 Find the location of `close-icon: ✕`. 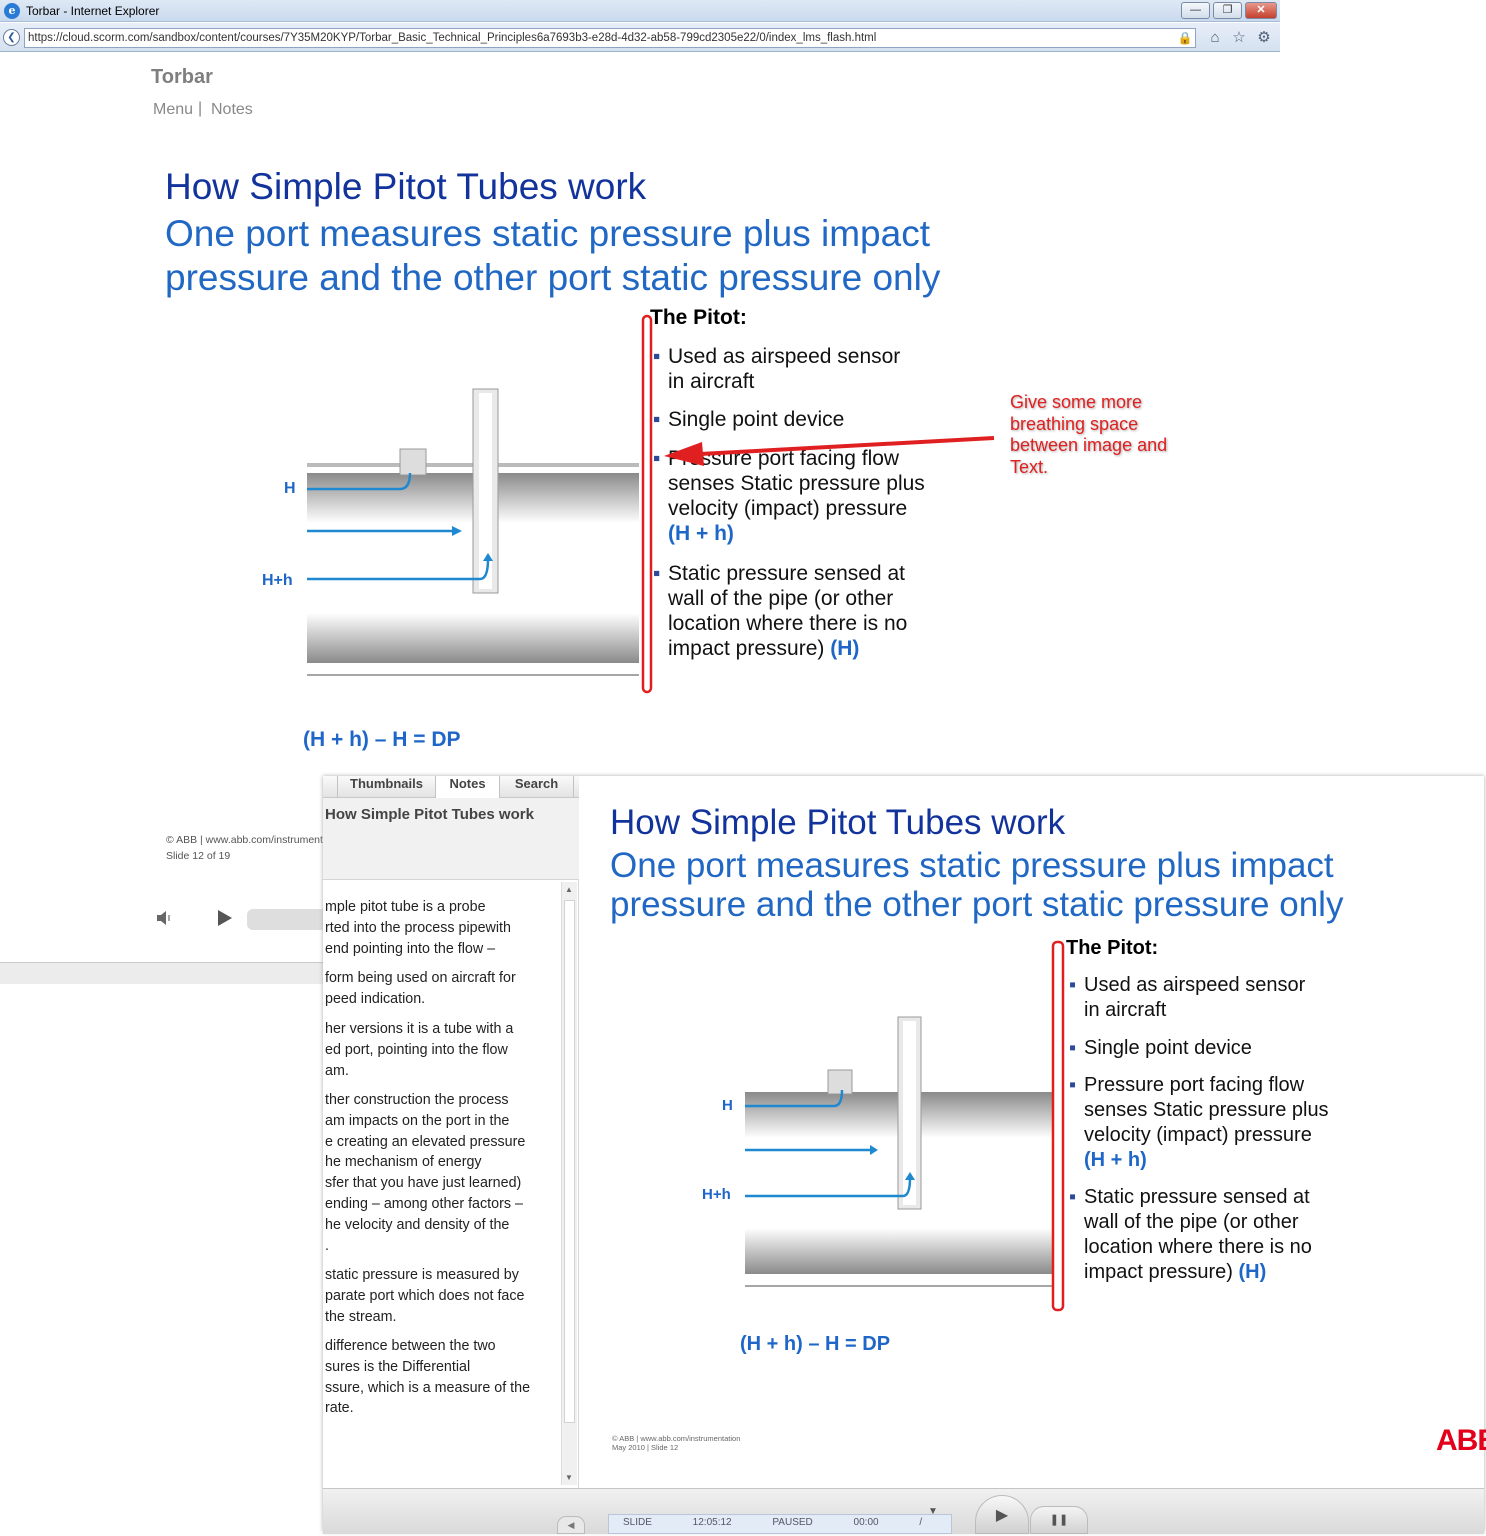

close-icon: ✕ is located at coordinates (1261, 10).